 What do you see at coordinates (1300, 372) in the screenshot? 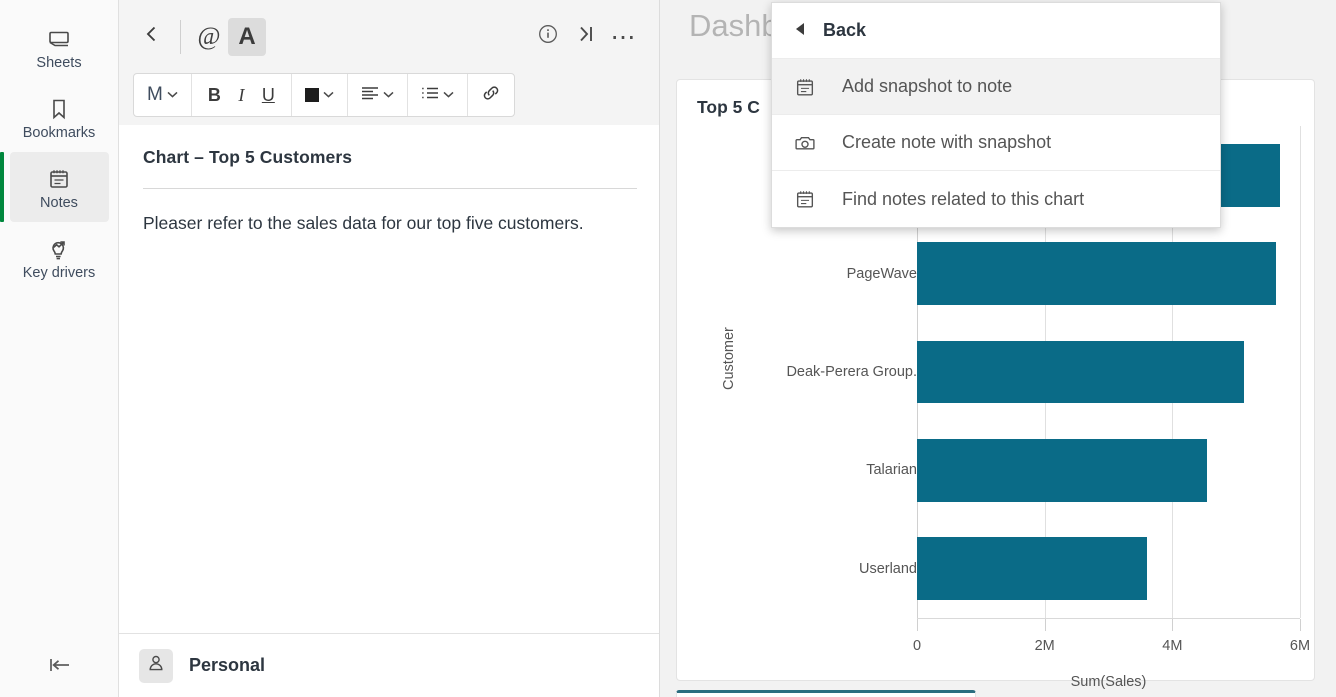
I see `gridline` at bounding box center [1300, 372].